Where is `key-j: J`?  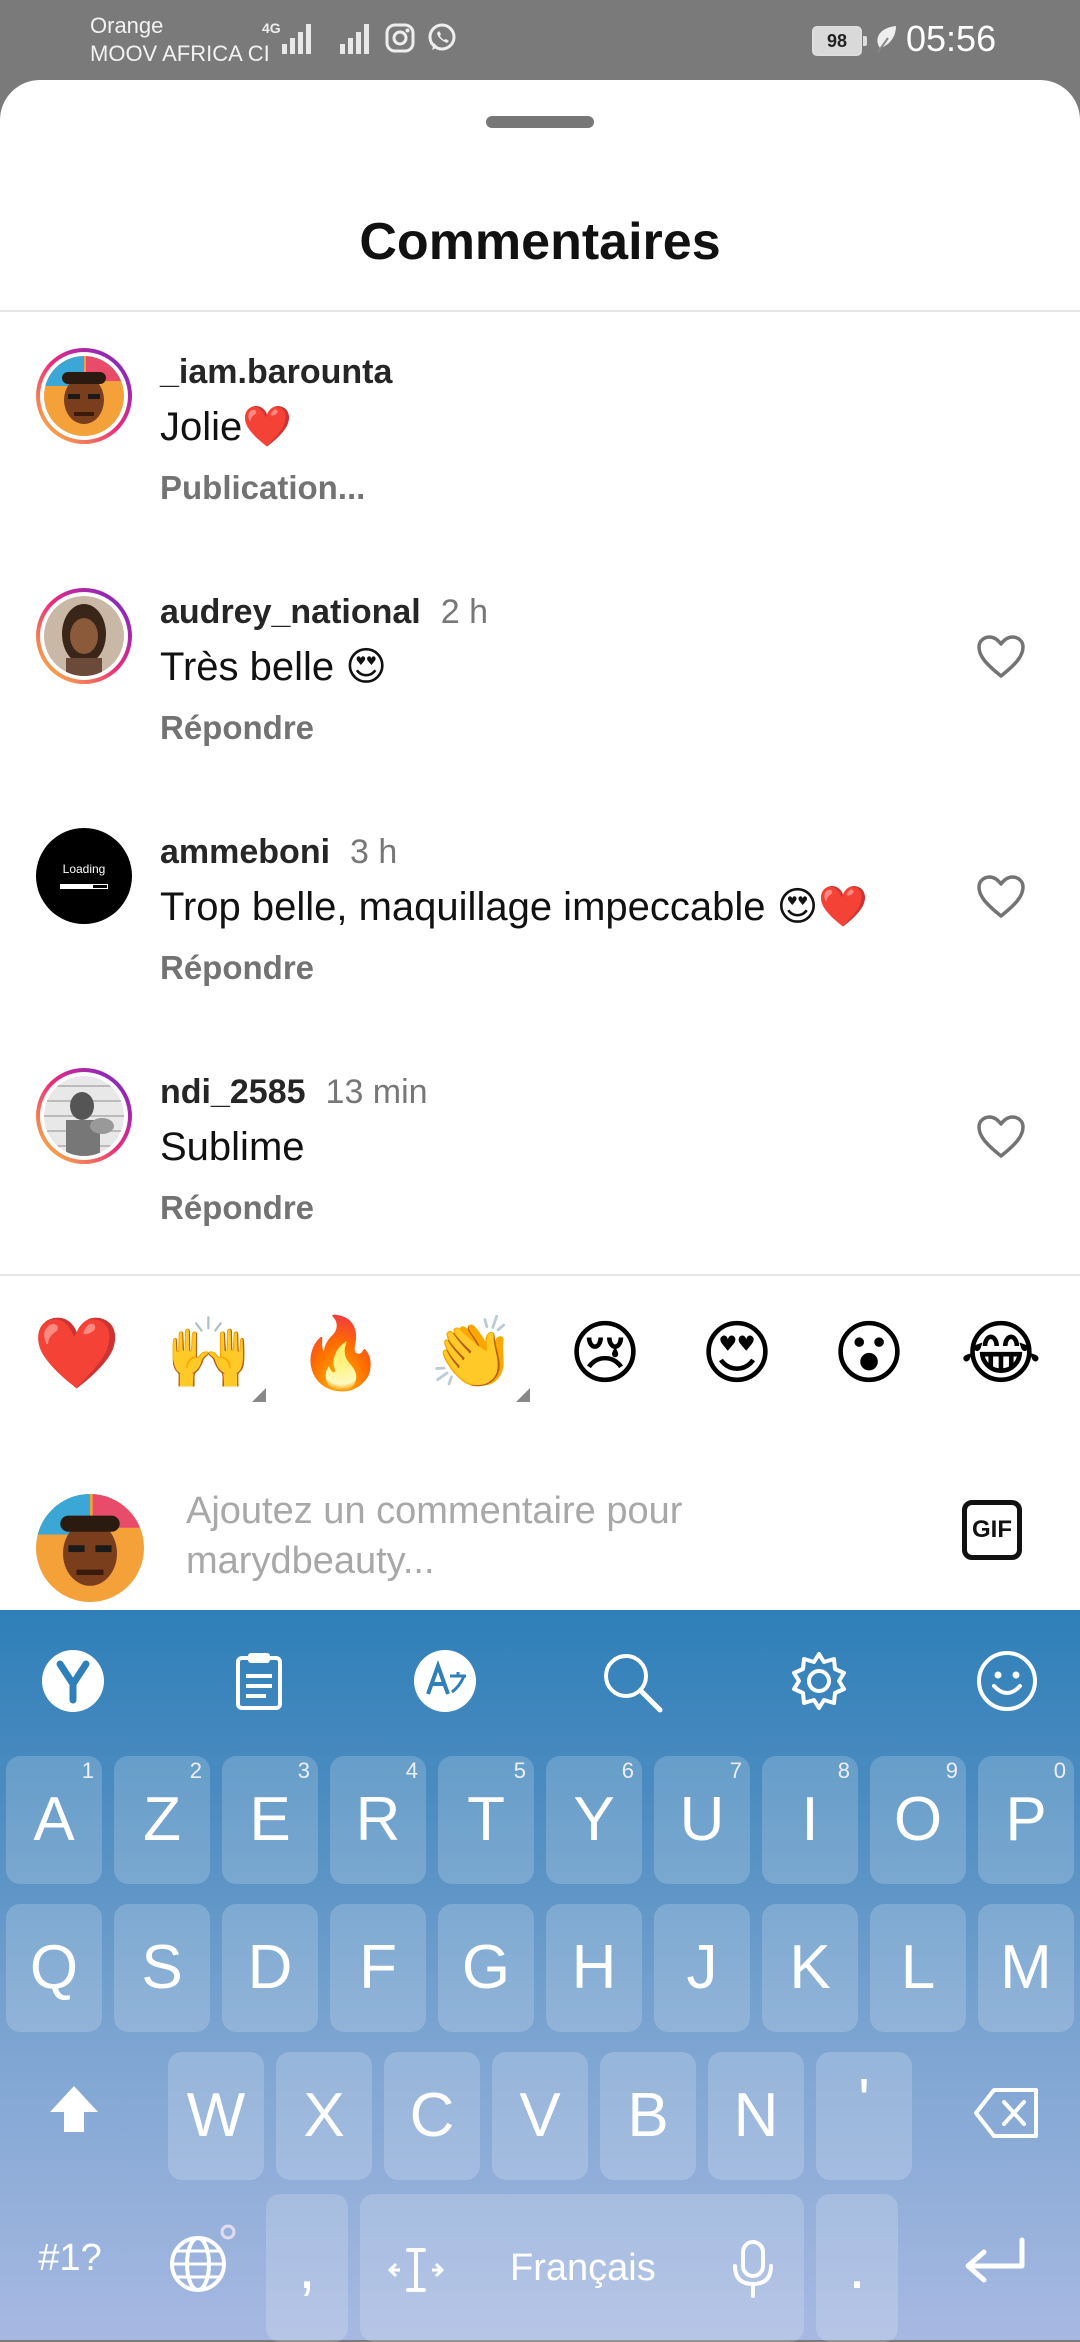 key-j: J is located at coordinates (702, 1968).